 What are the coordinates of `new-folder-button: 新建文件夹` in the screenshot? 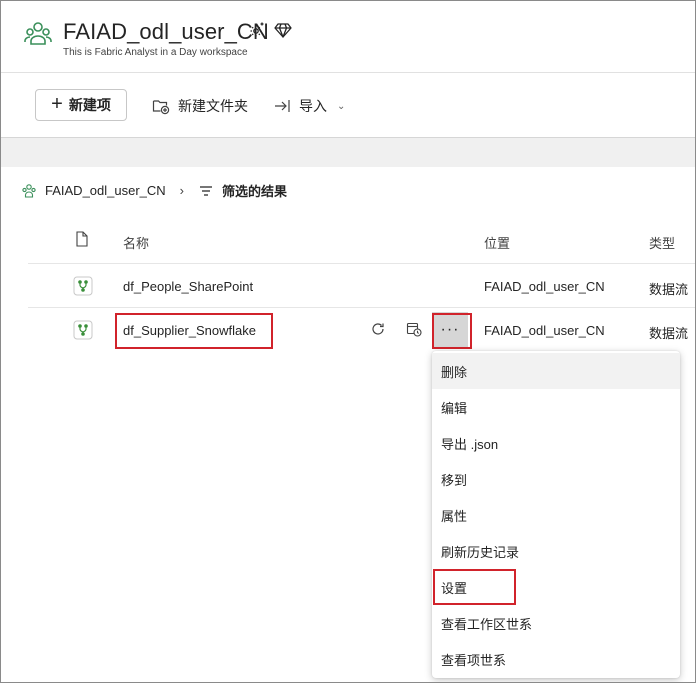 It's located at (200, 106).